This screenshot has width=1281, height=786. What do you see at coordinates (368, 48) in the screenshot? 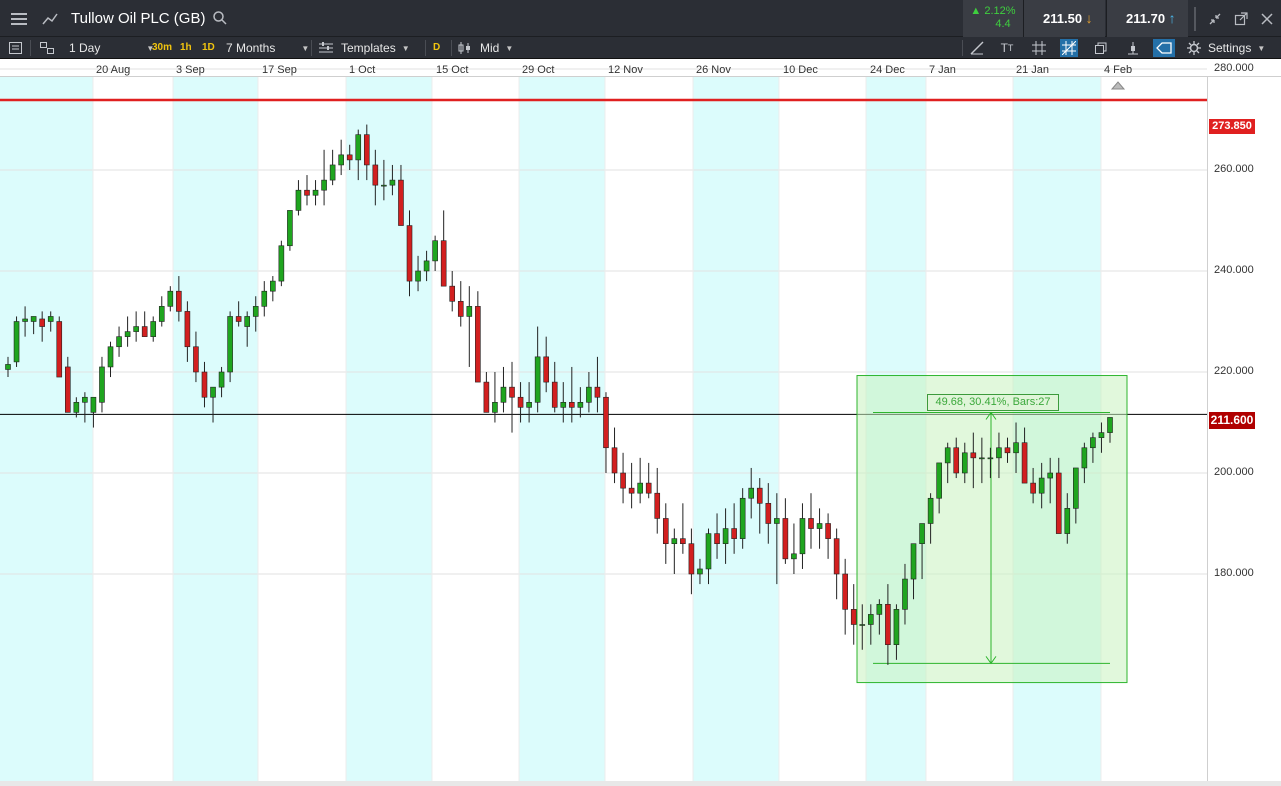
I see `templates-label: Templates` at bounding box center [368, 48].